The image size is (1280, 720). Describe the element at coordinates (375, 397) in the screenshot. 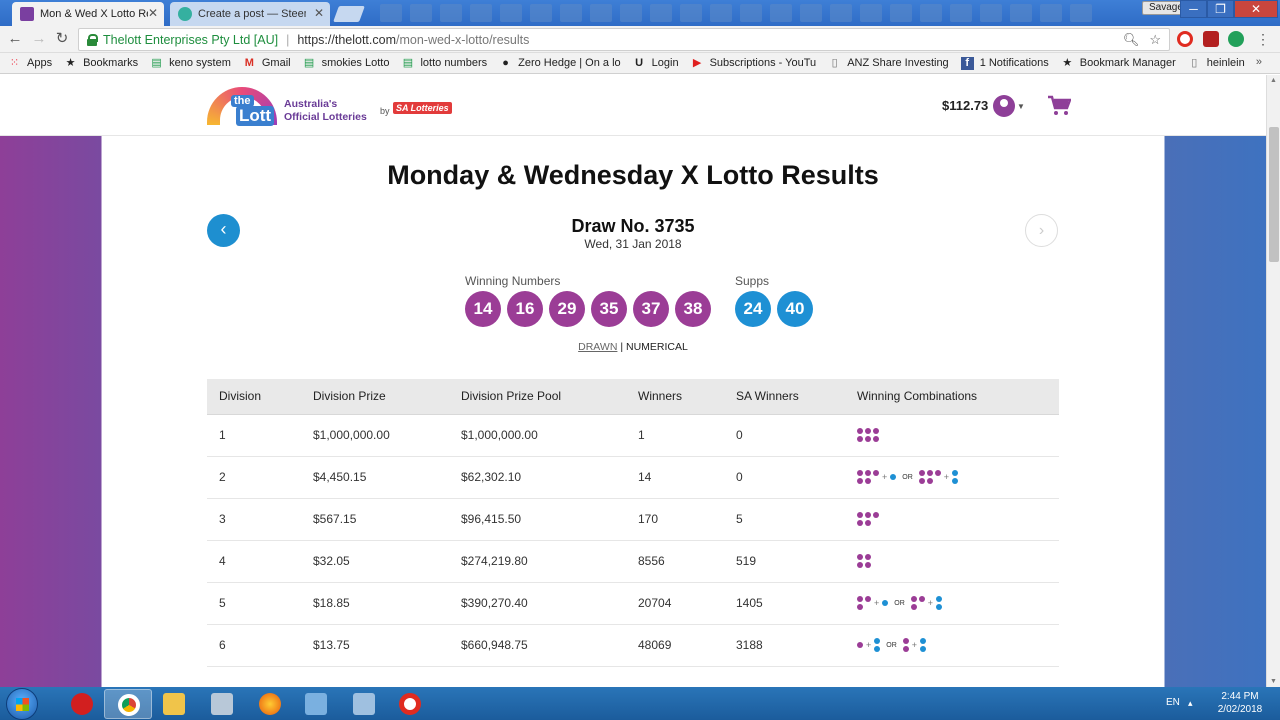

I see `col-division-prize: Division Prize` at that location.